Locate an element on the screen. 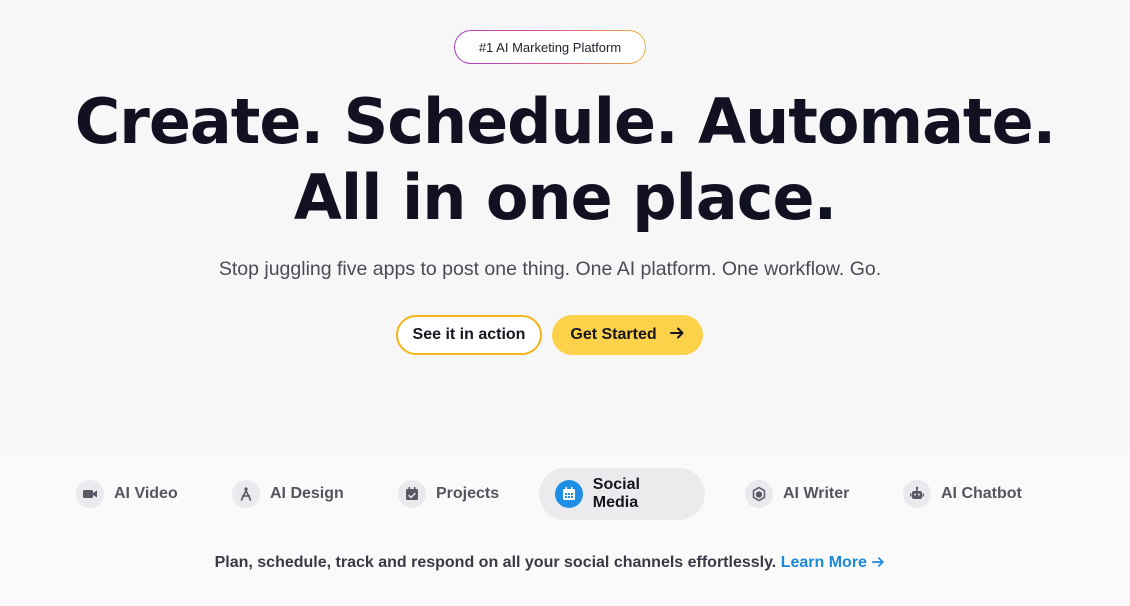 The image size is (1130, 606). headline-line-2: All in one place. is located at coordinates (565, 197).